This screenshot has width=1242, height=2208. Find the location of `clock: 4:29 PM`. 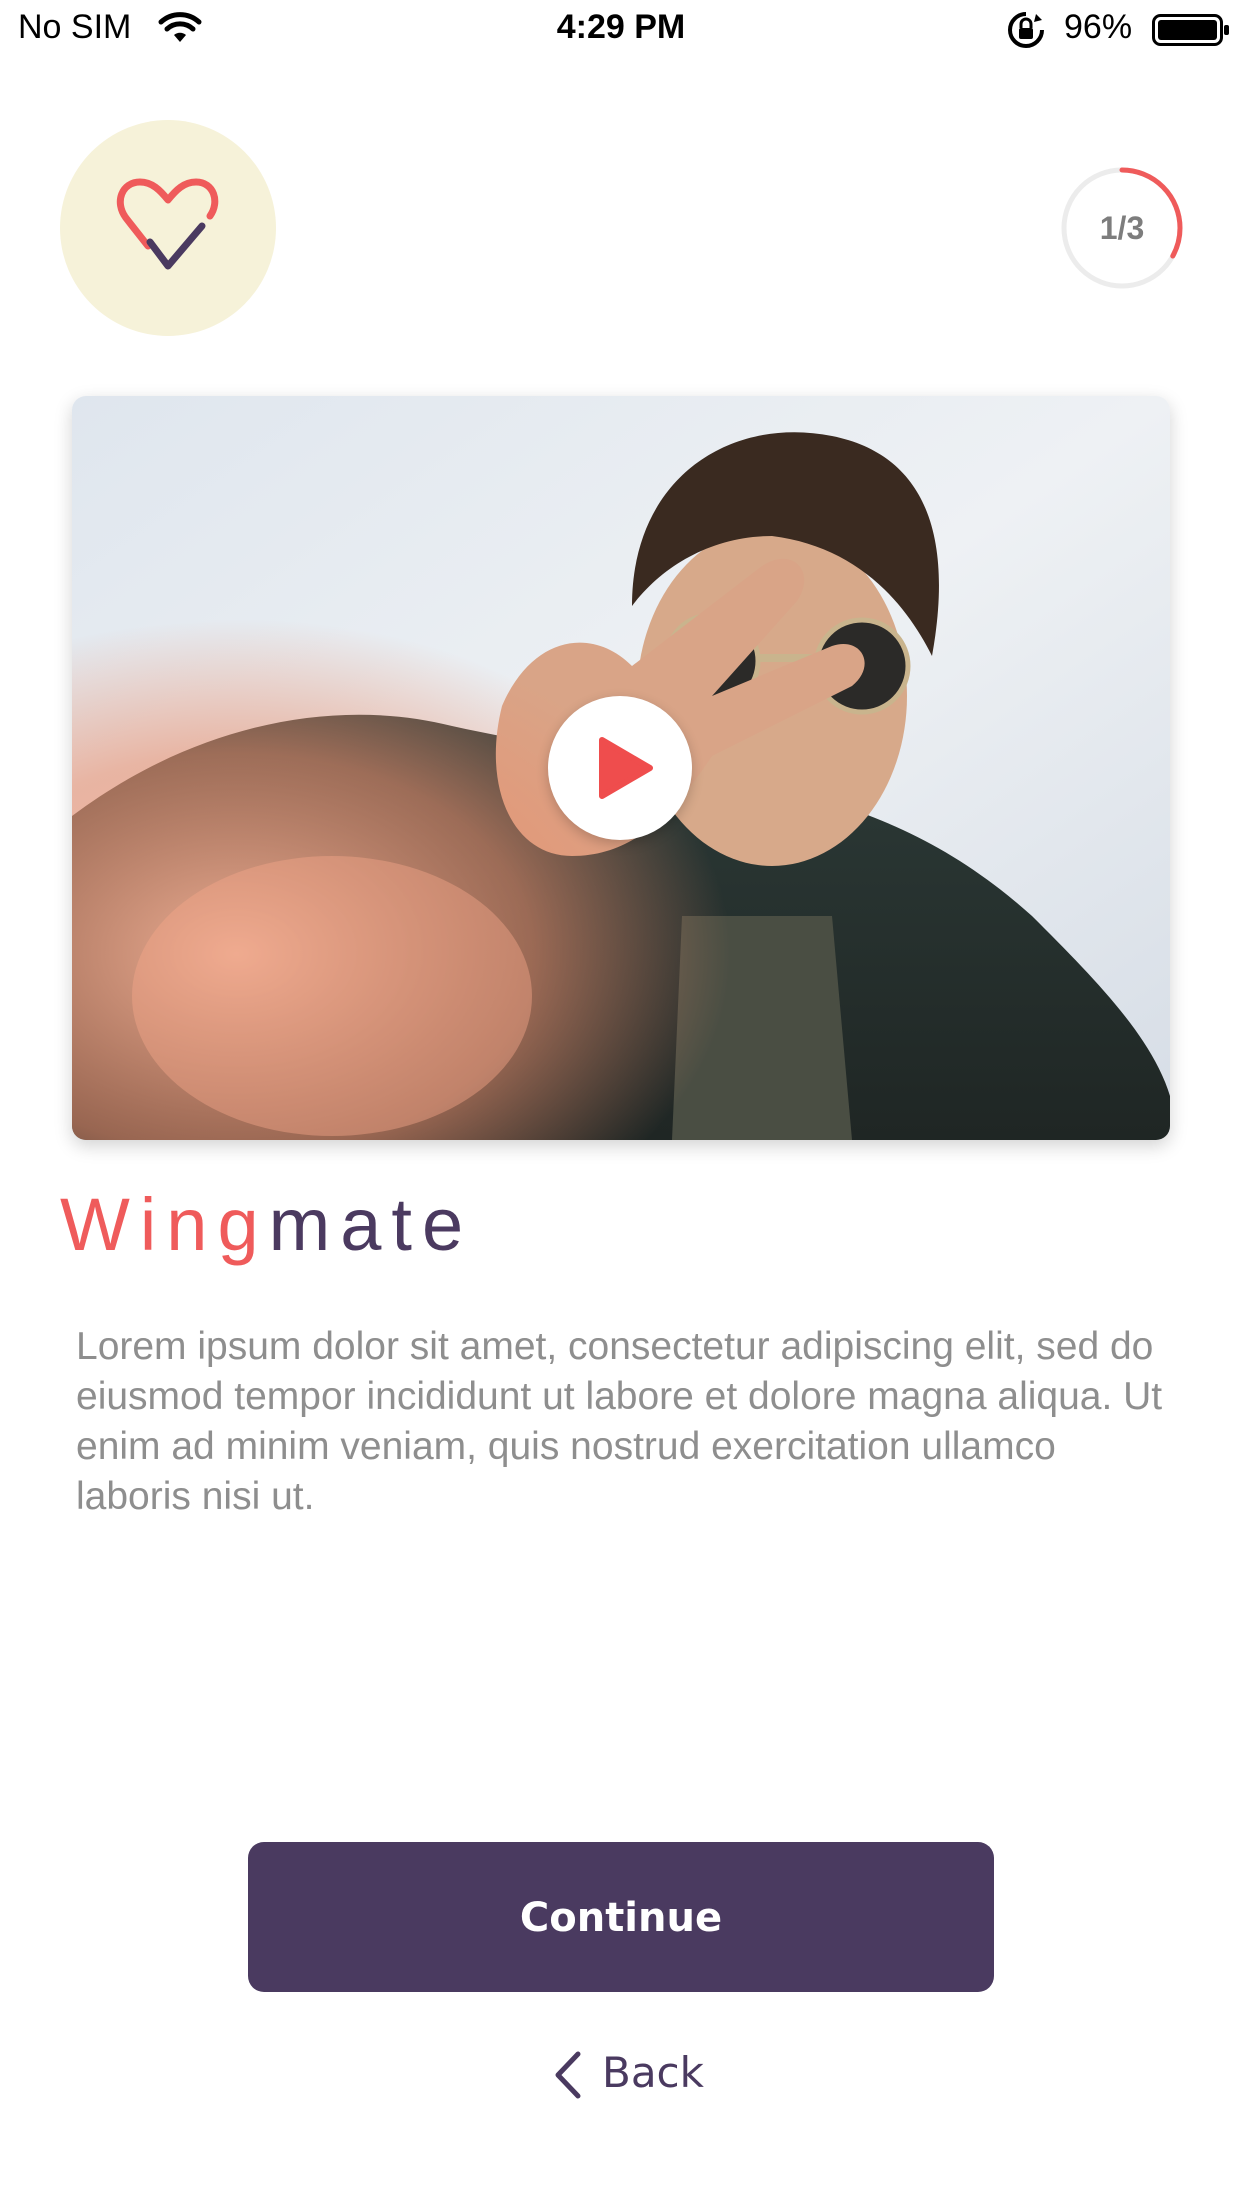

clock: 4:29 PM is located at coordinates (621, 27).